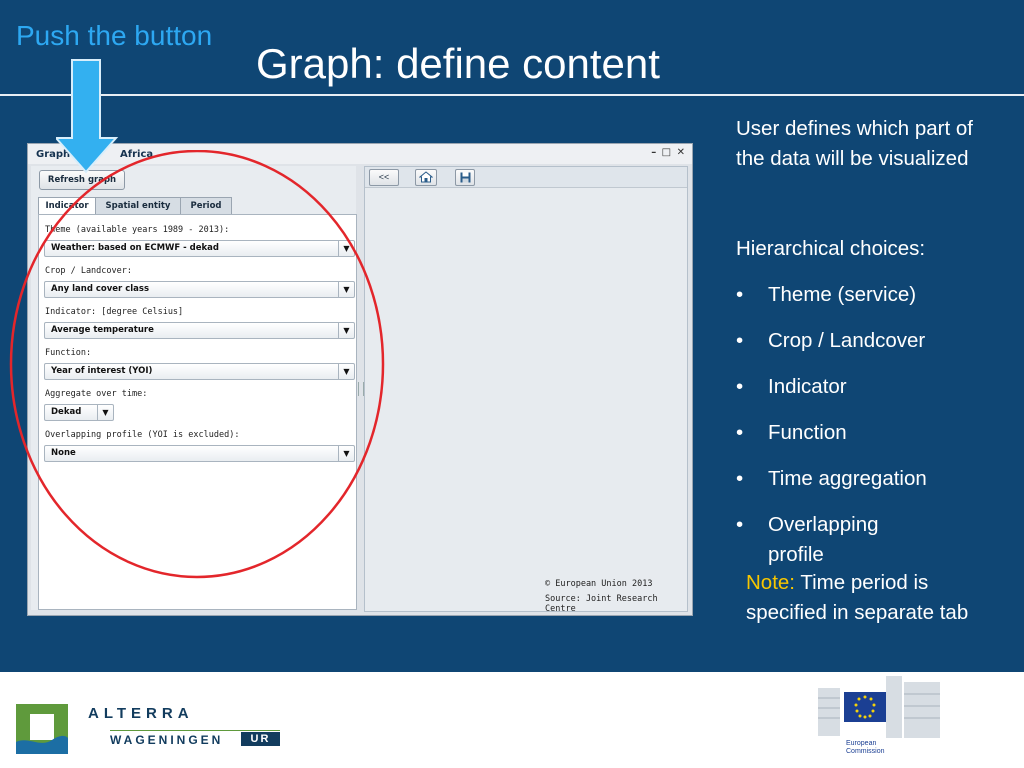  Describe the element at coordinates (601, 604) in the screenshot. I see `source-line: Source: Joint Research Centre` at that location.